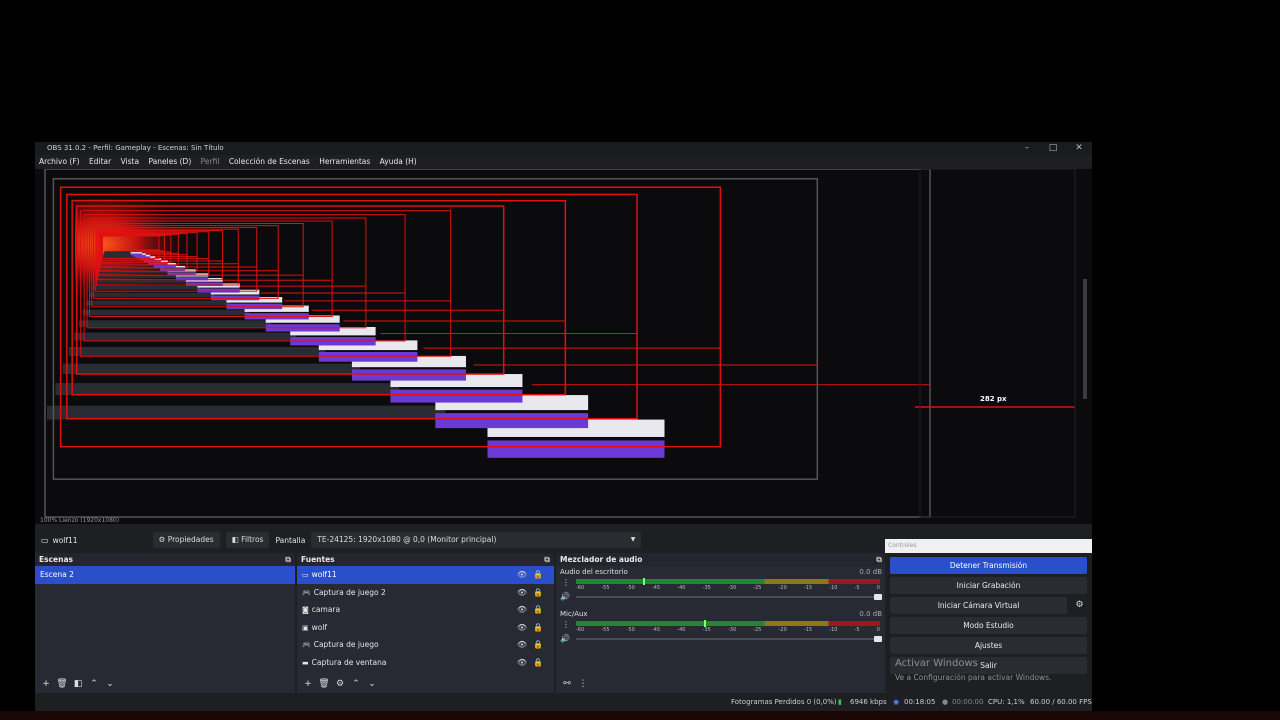 Image resolution: width=1280 pixels, height=720 pixels. What do you see at coordinates (945, 702) in the screenshot?
I see `record-icon: ●` at bounding box center [945, 702].